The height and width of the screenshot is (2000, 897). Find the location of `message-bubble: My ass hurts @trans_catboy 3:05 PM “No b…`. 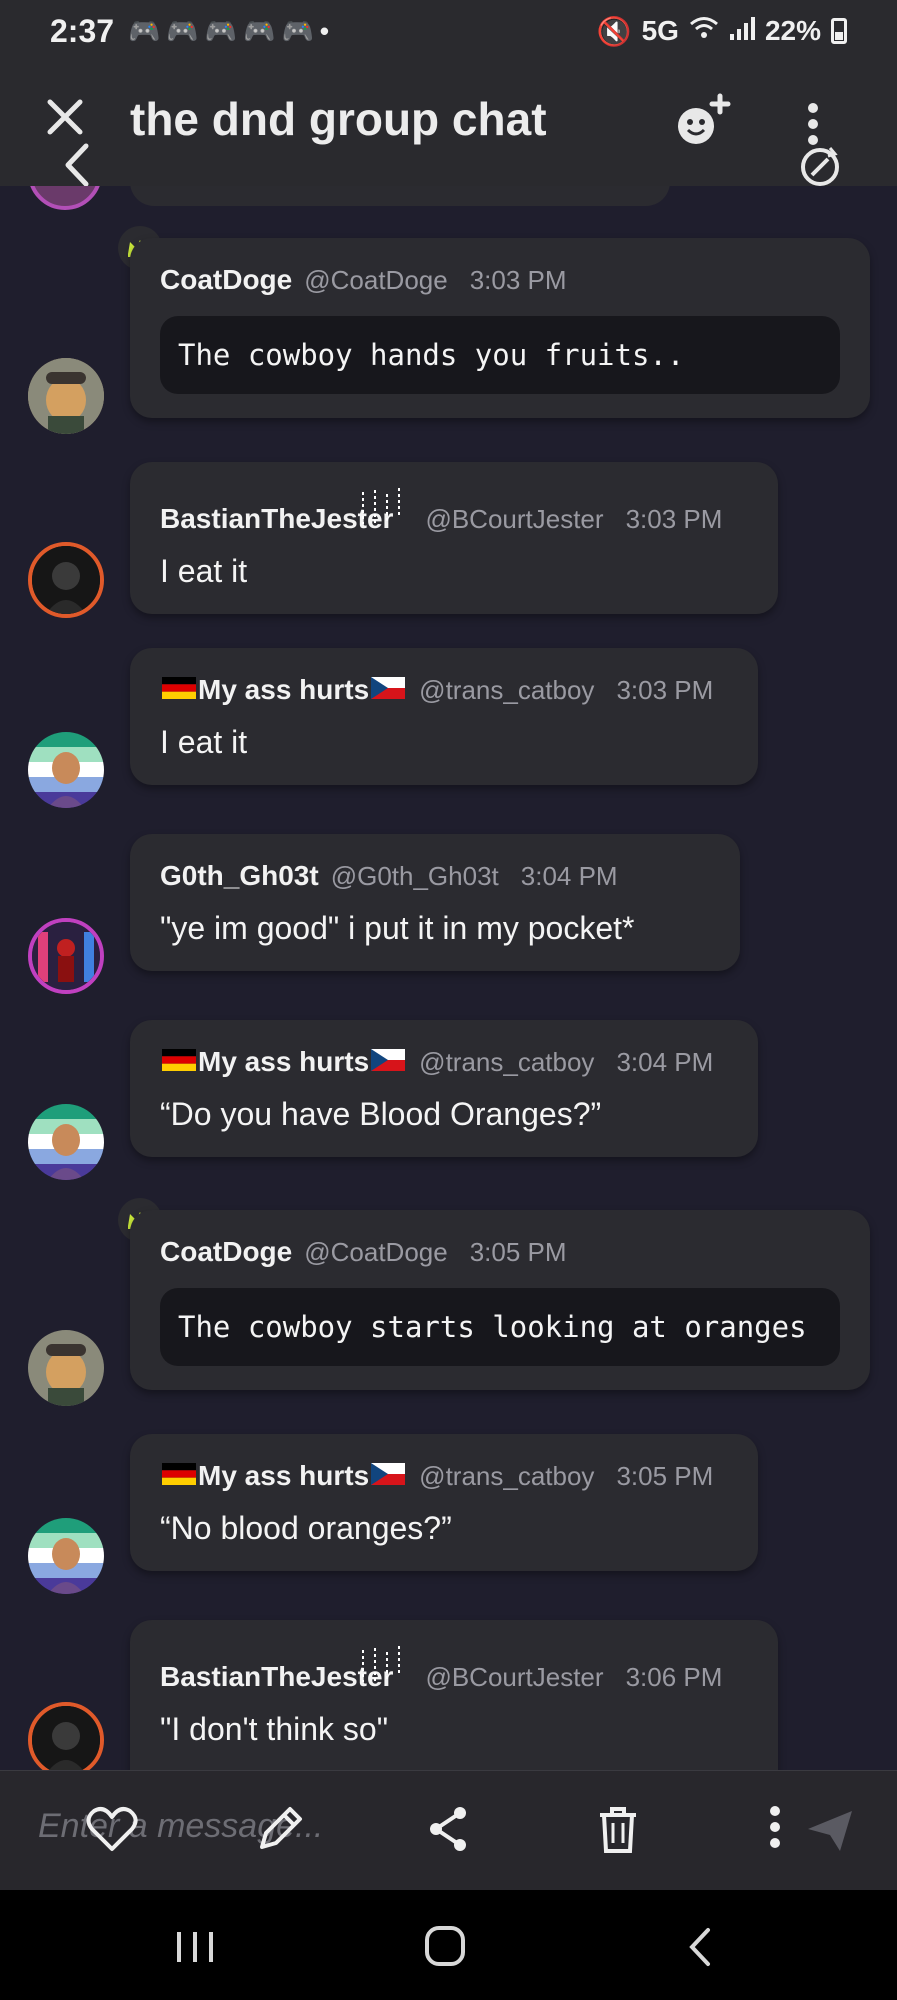

message-bubble: My ass hurts @trans_catboy 3:05 PM “No b… is located at coordinates (444, 1502).